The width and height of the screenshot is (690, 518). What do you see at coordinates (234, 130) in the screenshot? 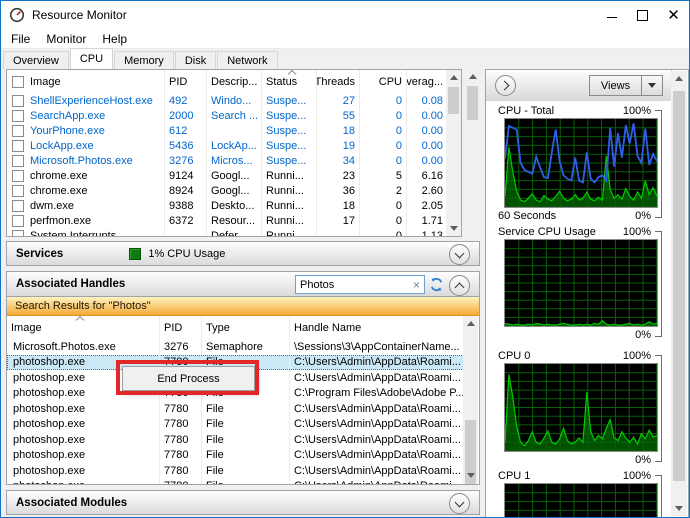
I see `process-row: YourPhone.exe 612 Suspe... 18 0 0.00` at bounding box center [234, 130].